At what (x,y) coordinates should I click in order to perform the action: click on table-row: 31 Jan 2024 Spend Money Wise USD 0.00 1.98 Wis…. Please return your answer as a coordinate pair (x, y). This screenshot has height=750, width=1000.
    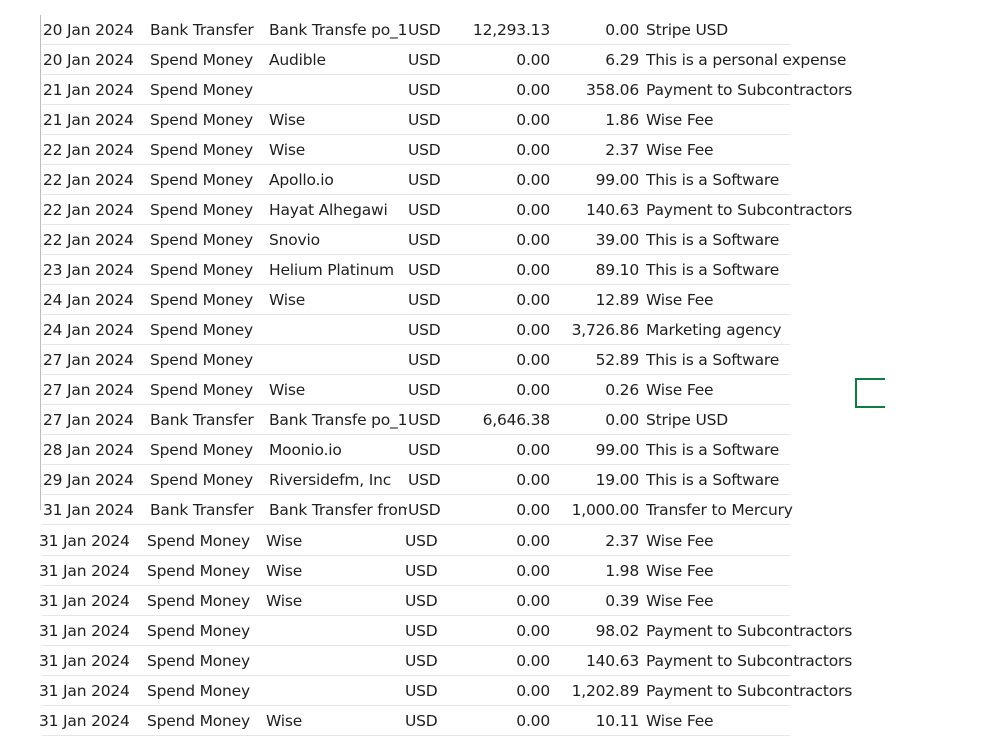
    Looking at the image, I should click on (395, 571).